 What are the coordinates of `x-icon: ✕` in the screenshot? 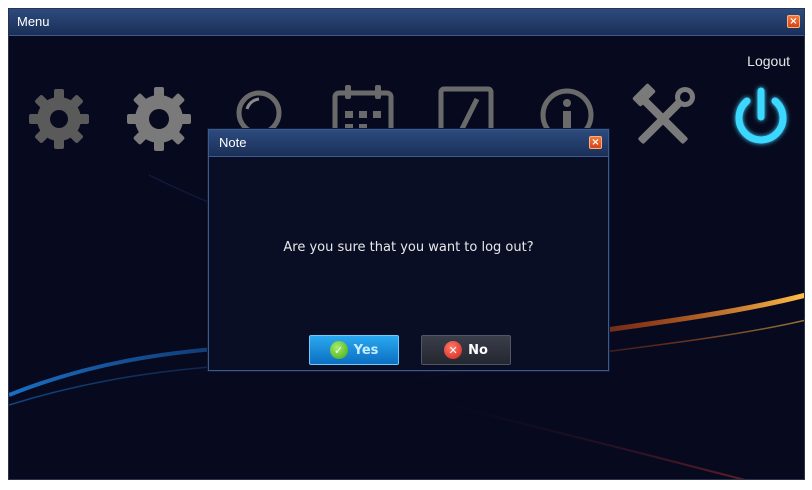 It's located at (453, 350).